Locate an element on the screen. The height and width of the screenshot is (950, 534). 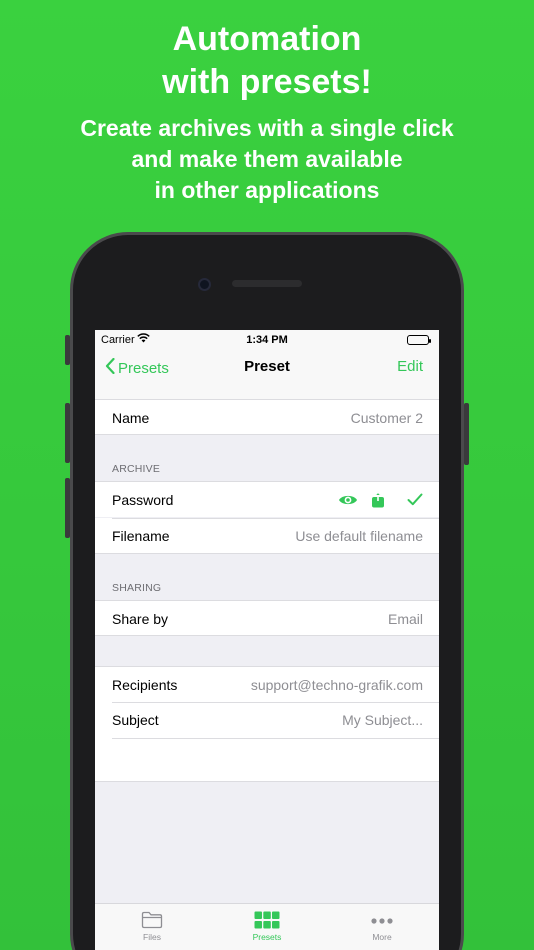
password-row: Password is located at coordinates (267, 499).